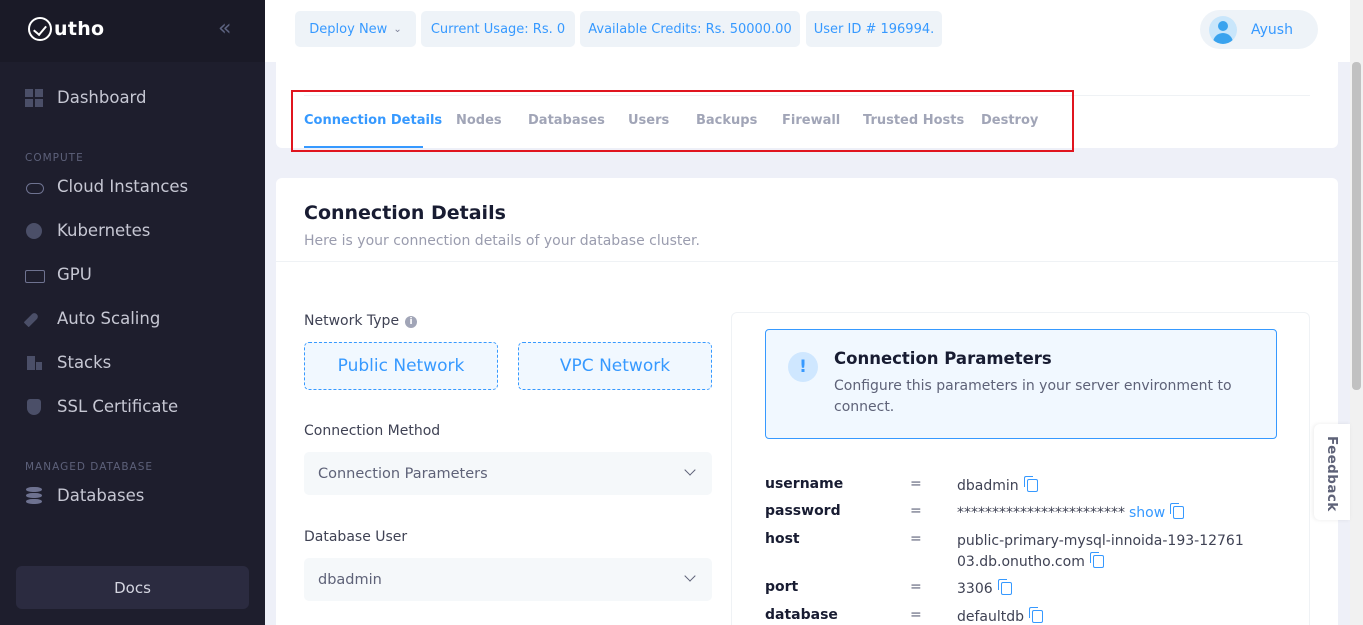 This screenshot has height=625, width=1363. Describe the element at coordinates (403, 473) in the screenshot. I see `connection-method-value: Connection Parameters` at that location.